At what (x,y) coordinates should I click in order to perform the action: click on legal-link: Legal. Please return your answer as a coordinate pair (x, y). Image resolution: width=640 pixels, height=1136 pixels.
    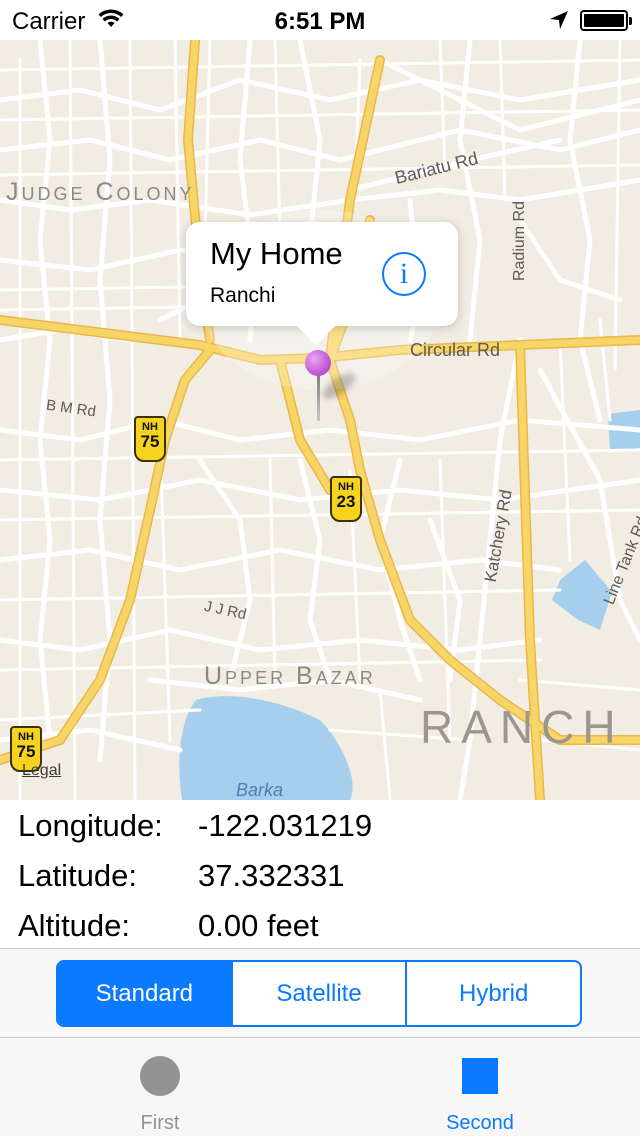
    Looking at the image, I should click on (41, 771).